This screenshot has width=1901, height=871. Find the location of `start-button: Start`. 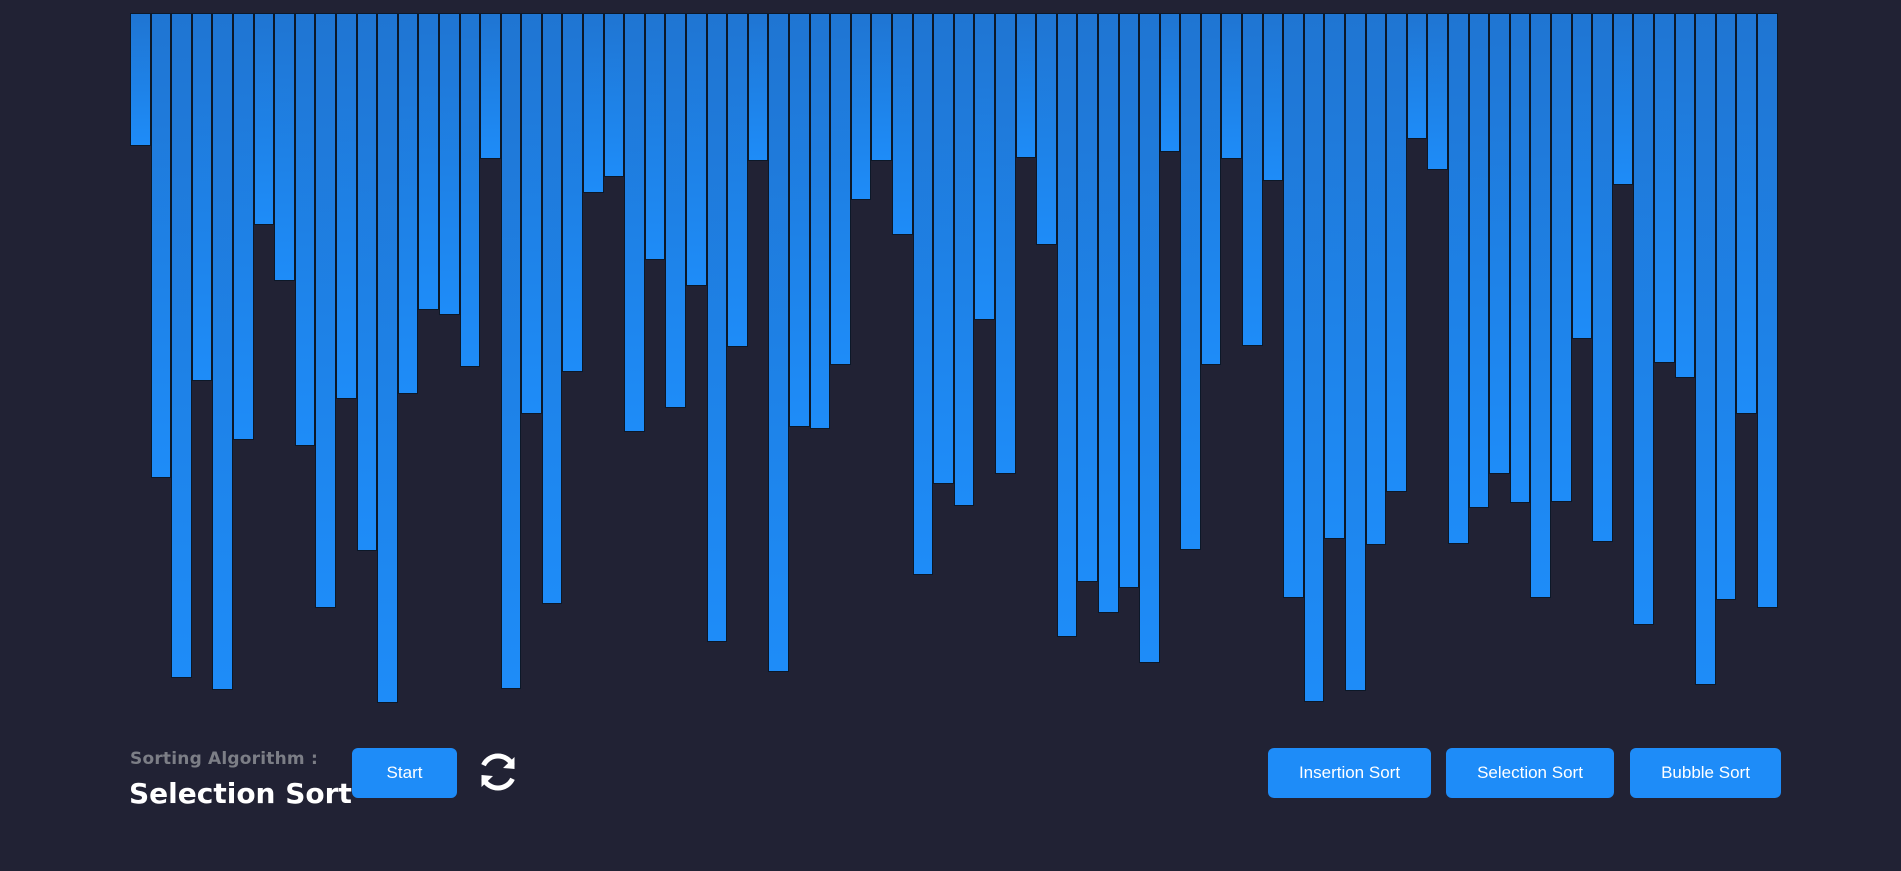

start-button: Start is located at coordinates (404, 773).